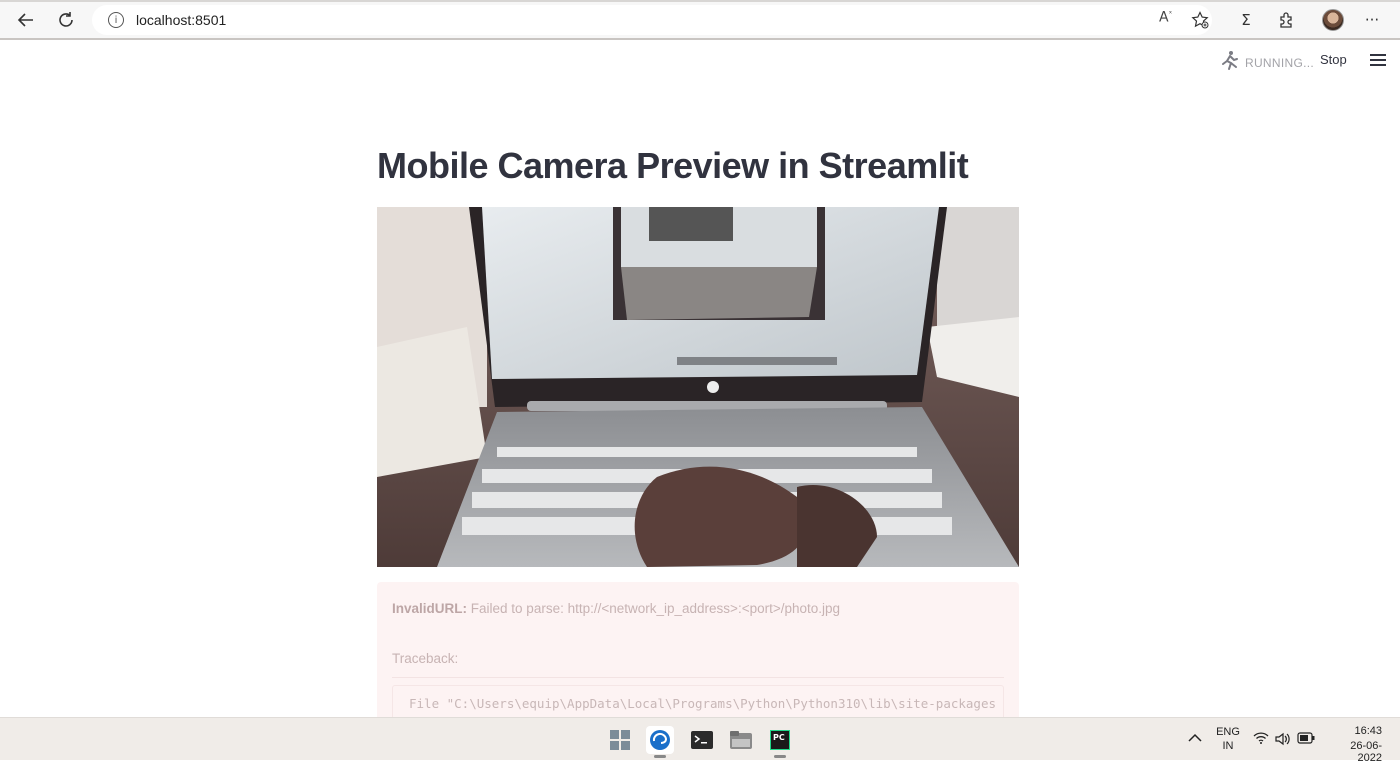 The width and height of the screenshot is (1400, 764). I want to click on running-app-indicator, so click(780, 756).